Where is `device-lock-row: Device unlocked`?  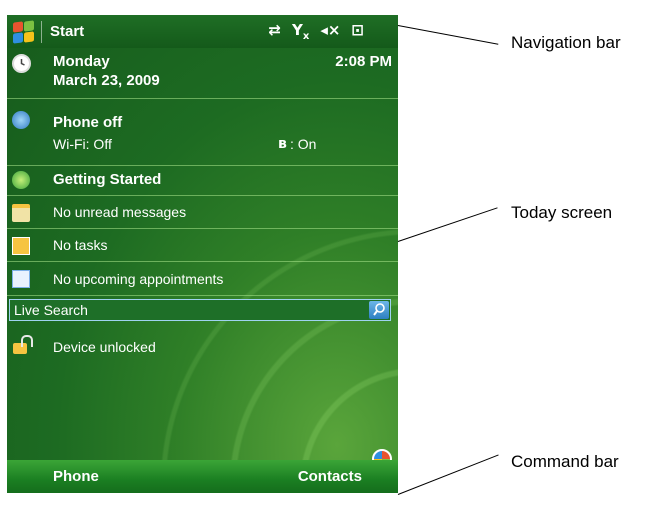 device-lock-row: Device unlocked is located at coordinates (202, 349).